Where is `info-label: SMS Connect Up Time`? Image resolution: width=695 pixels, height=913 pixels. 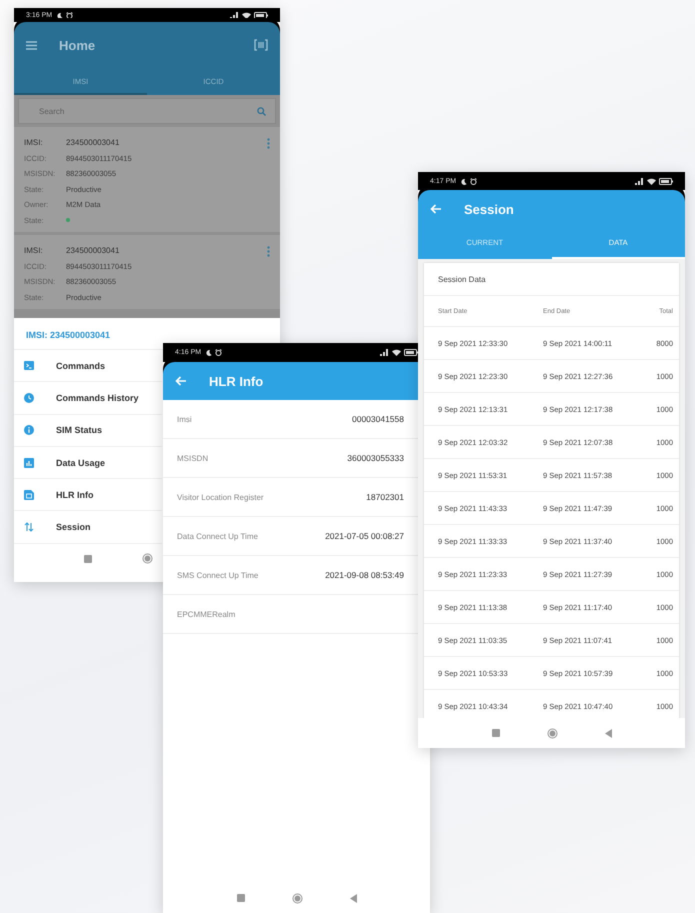 info-label: SMS Connect Up Time is located at coordinates (217, 575).